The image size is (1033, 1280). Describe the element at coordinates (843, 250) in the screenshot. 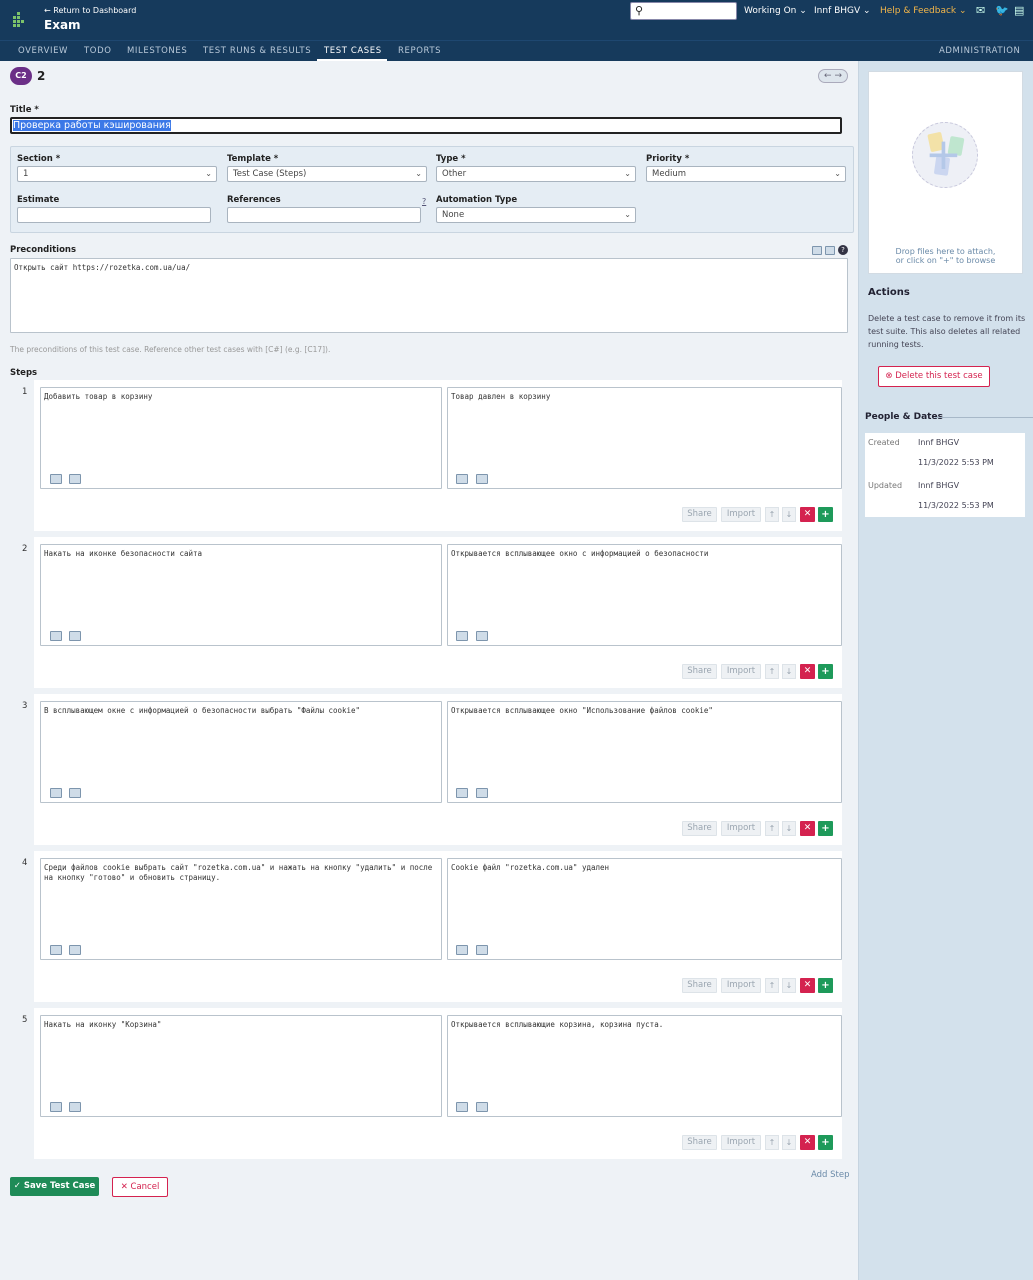

I see `help-icon: ?` at that location.